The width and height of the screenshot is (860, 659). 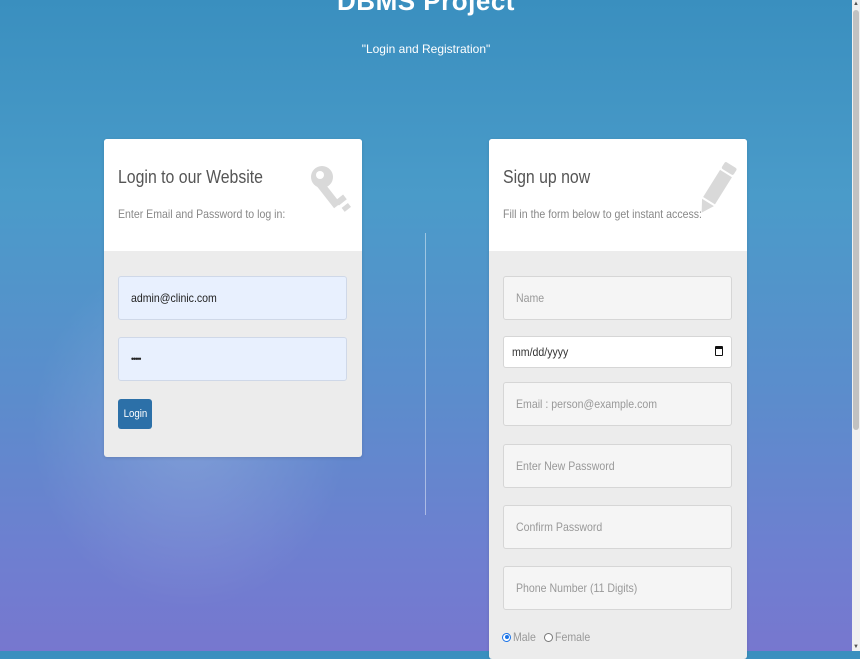 I want to click on pencil-icon, so click(x=719, y=187).